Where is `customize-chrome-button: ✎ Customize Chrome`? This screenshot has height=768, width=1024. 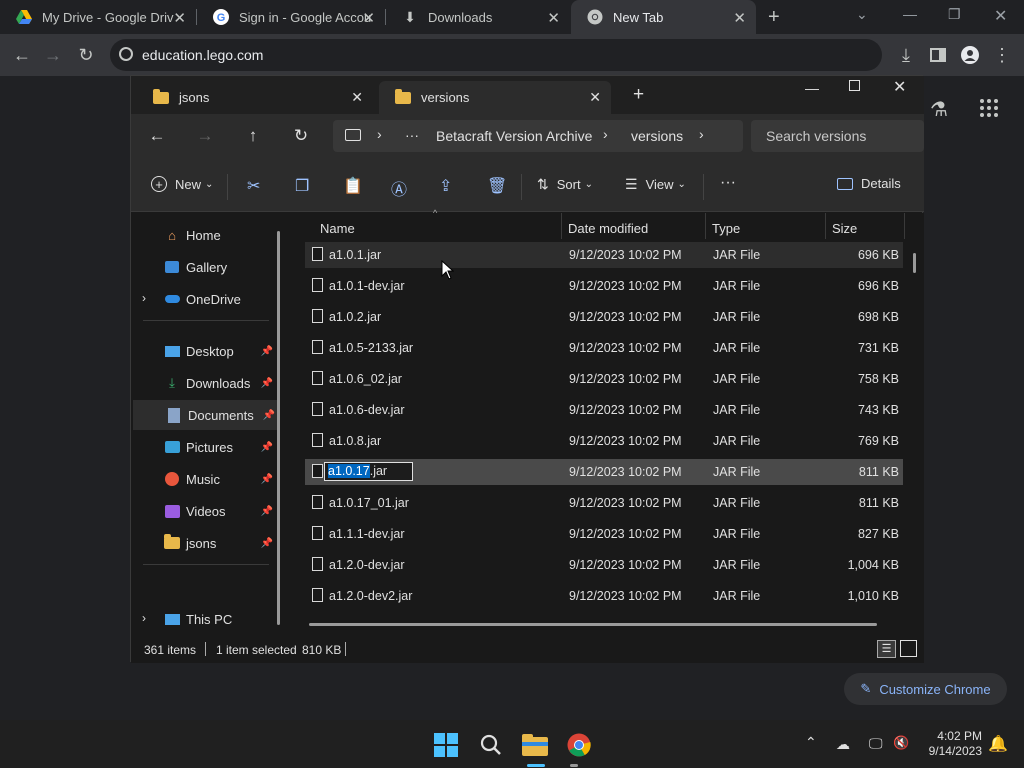
customize-chrome-button: ✎ Customize Chrome is located at coordinates (925, 689).